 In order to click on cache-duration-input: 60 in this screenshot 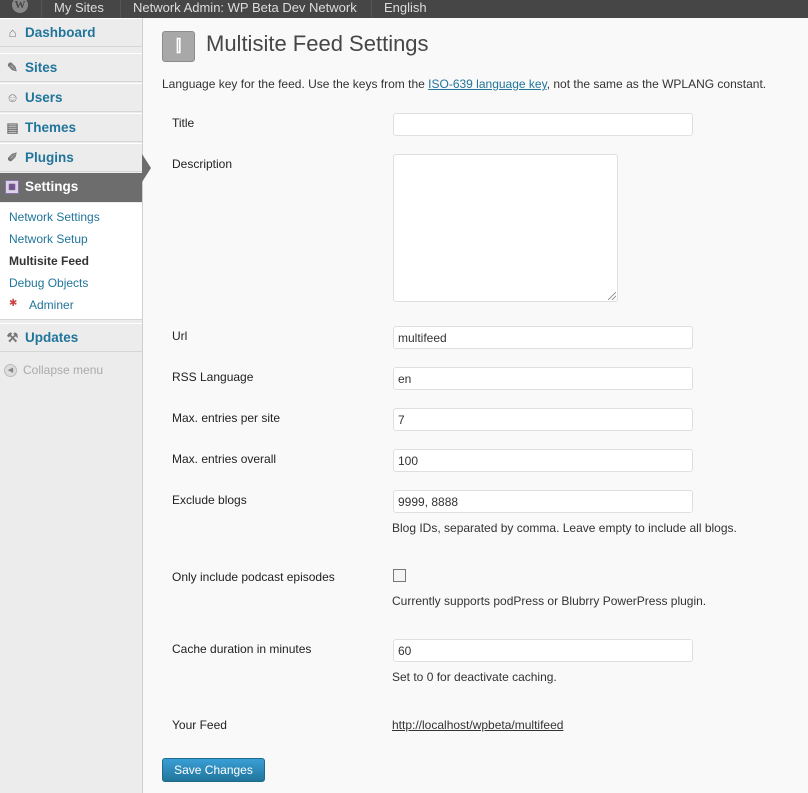, I will do `click(543, 650)`.